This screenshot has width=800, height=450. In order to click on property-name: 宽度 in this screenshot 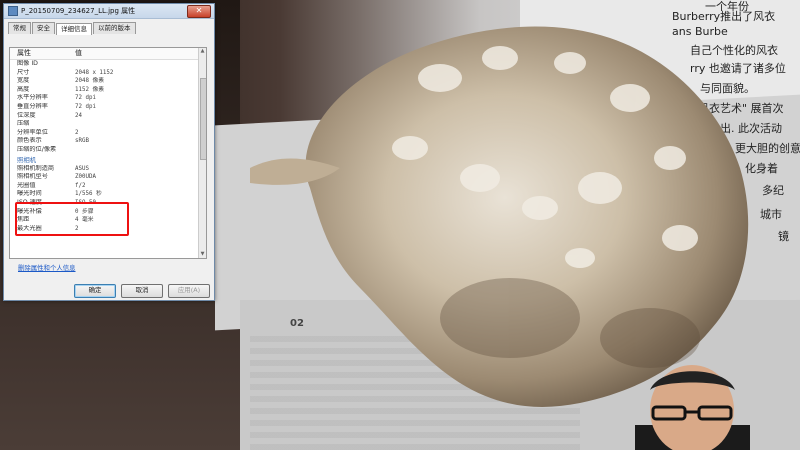, I will do `click(23, 81)`.